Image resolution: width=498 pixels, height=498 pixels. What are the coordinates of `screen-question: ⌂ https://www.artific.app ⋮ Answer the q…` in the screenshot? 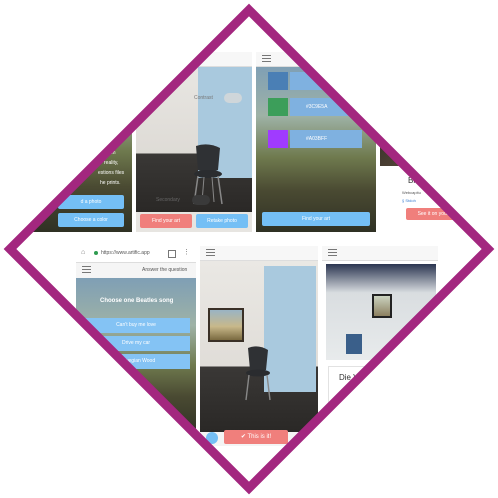 It's located at (136, 341).